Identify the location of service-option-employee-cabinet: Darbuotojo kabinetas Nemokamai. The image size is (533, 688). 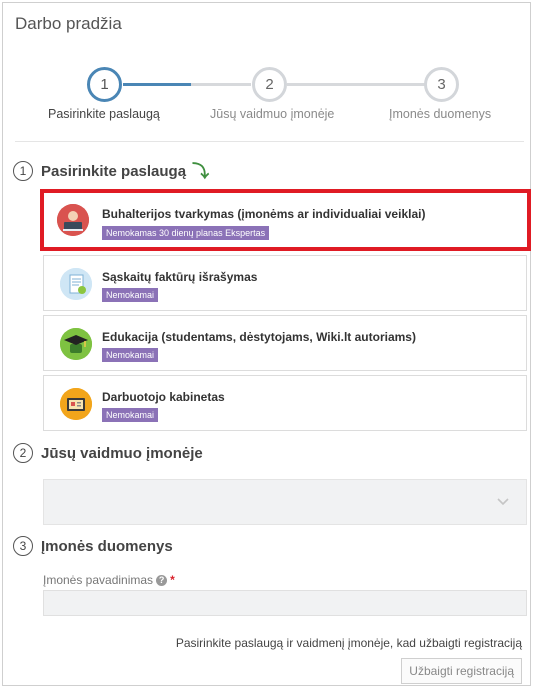
(285, 403).